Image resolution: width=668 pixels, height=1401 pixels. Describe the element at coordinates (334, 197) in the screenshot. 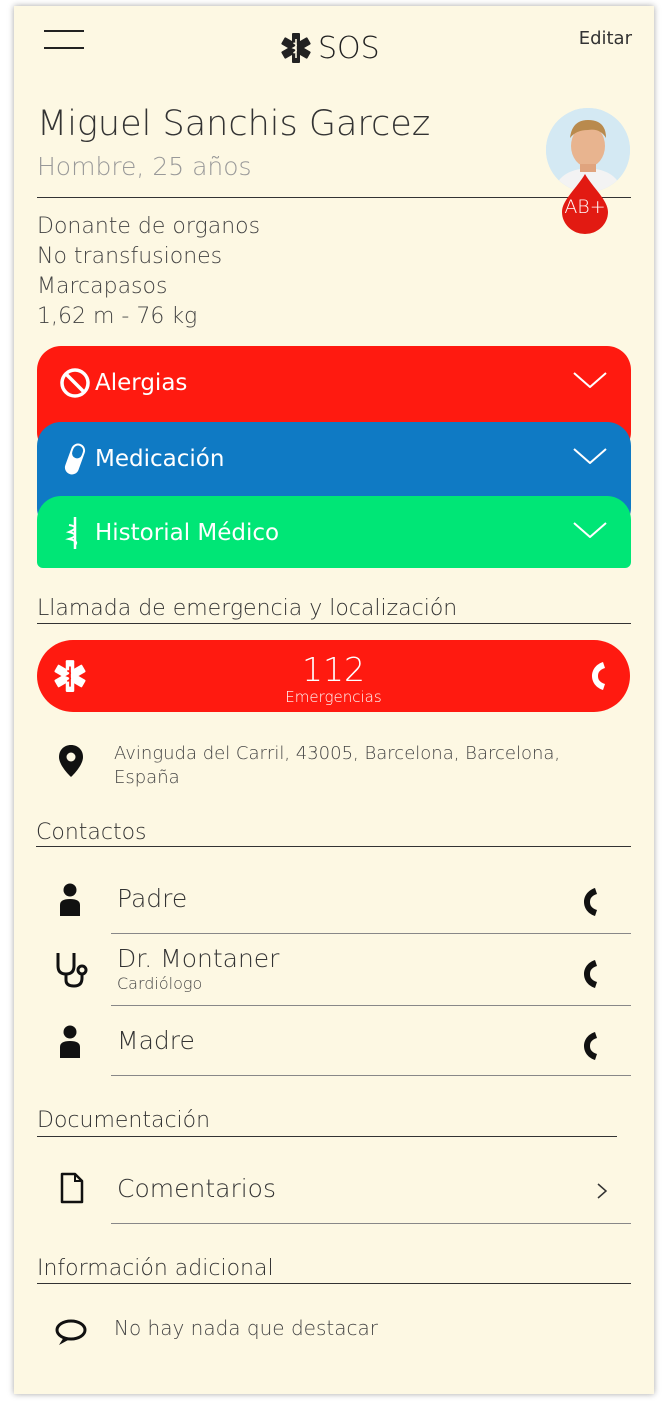

I see `profile-divider` at that location.